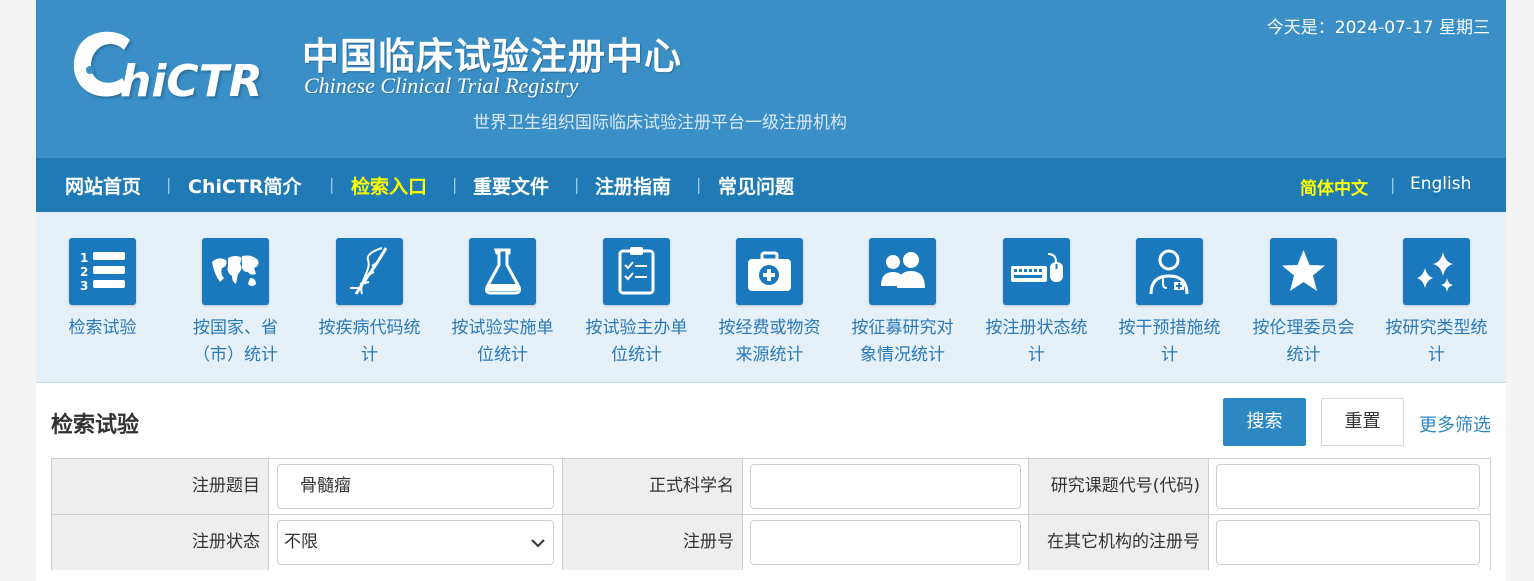 The width and height of the screenshot is (1534, 581). Describe the element at coordinates (84, 258) in the screenshot. I see `svg-text: 1` at that location.